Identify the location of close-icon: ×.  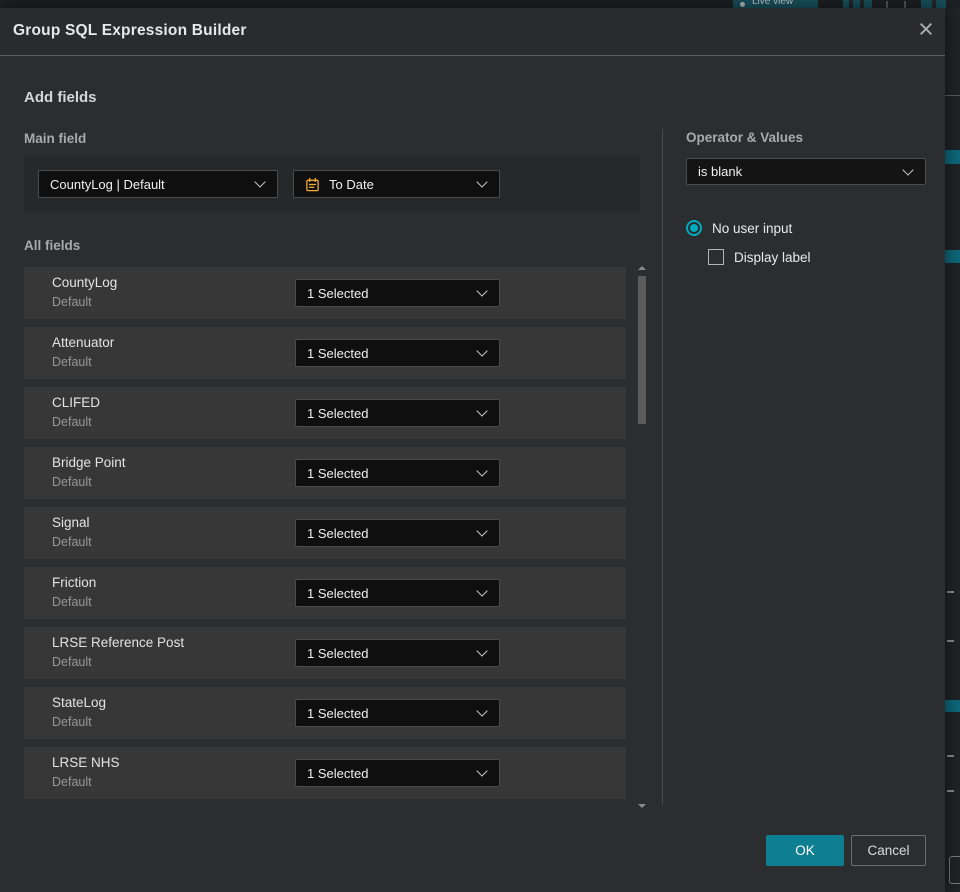
(926, 30).